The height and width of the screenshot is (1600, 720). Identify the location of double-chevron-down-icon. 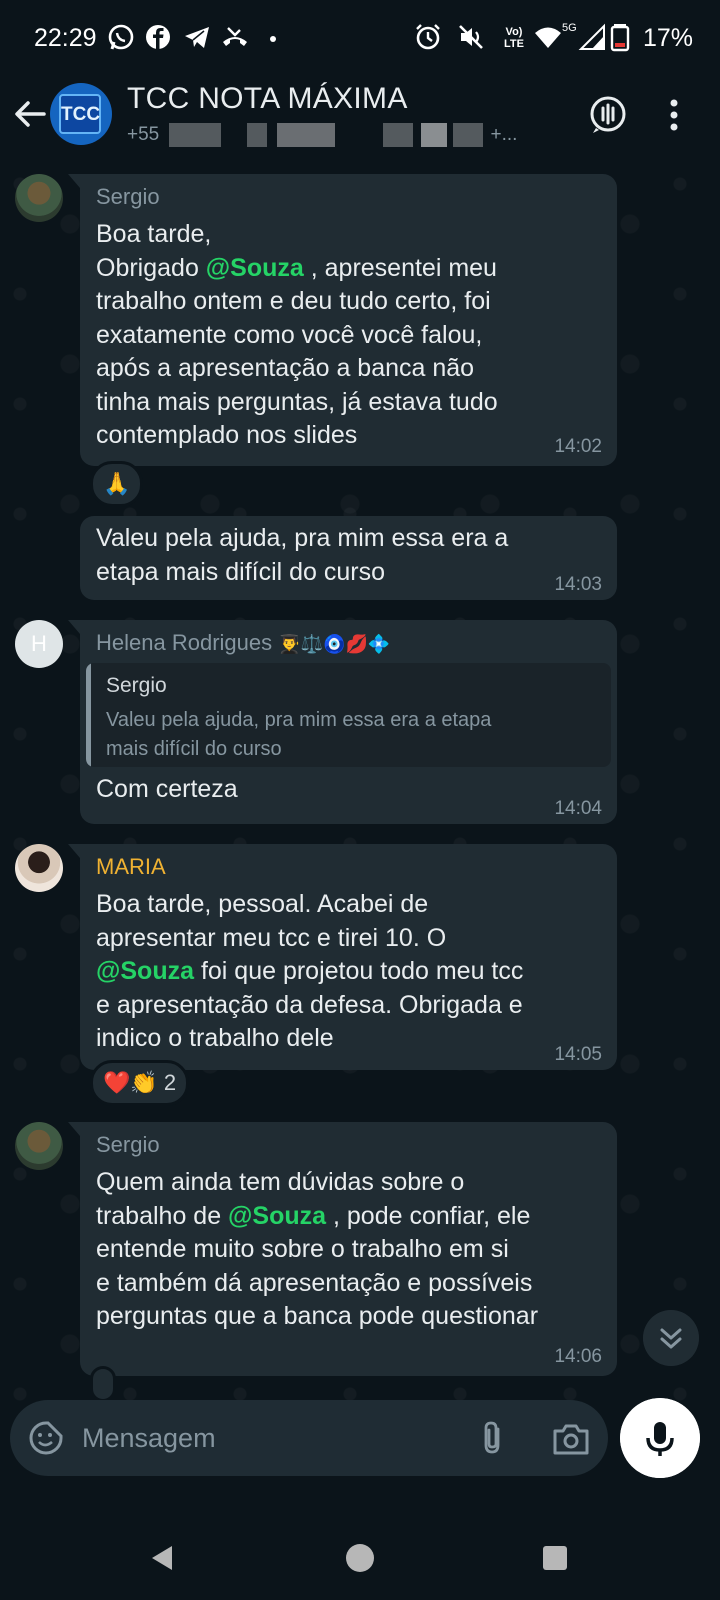
(671, 1338).